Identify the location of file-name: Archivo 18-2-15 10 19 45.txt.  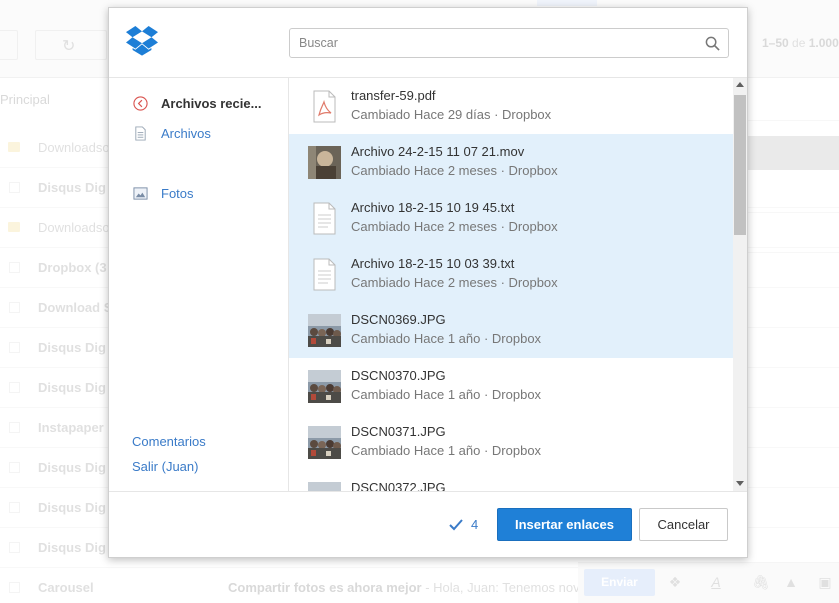
(433, 207).